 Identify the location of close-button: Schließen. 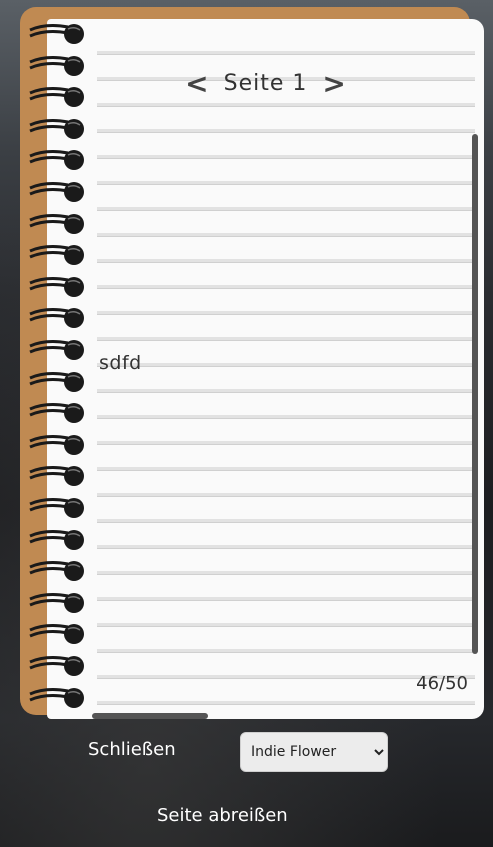
(132, 749).